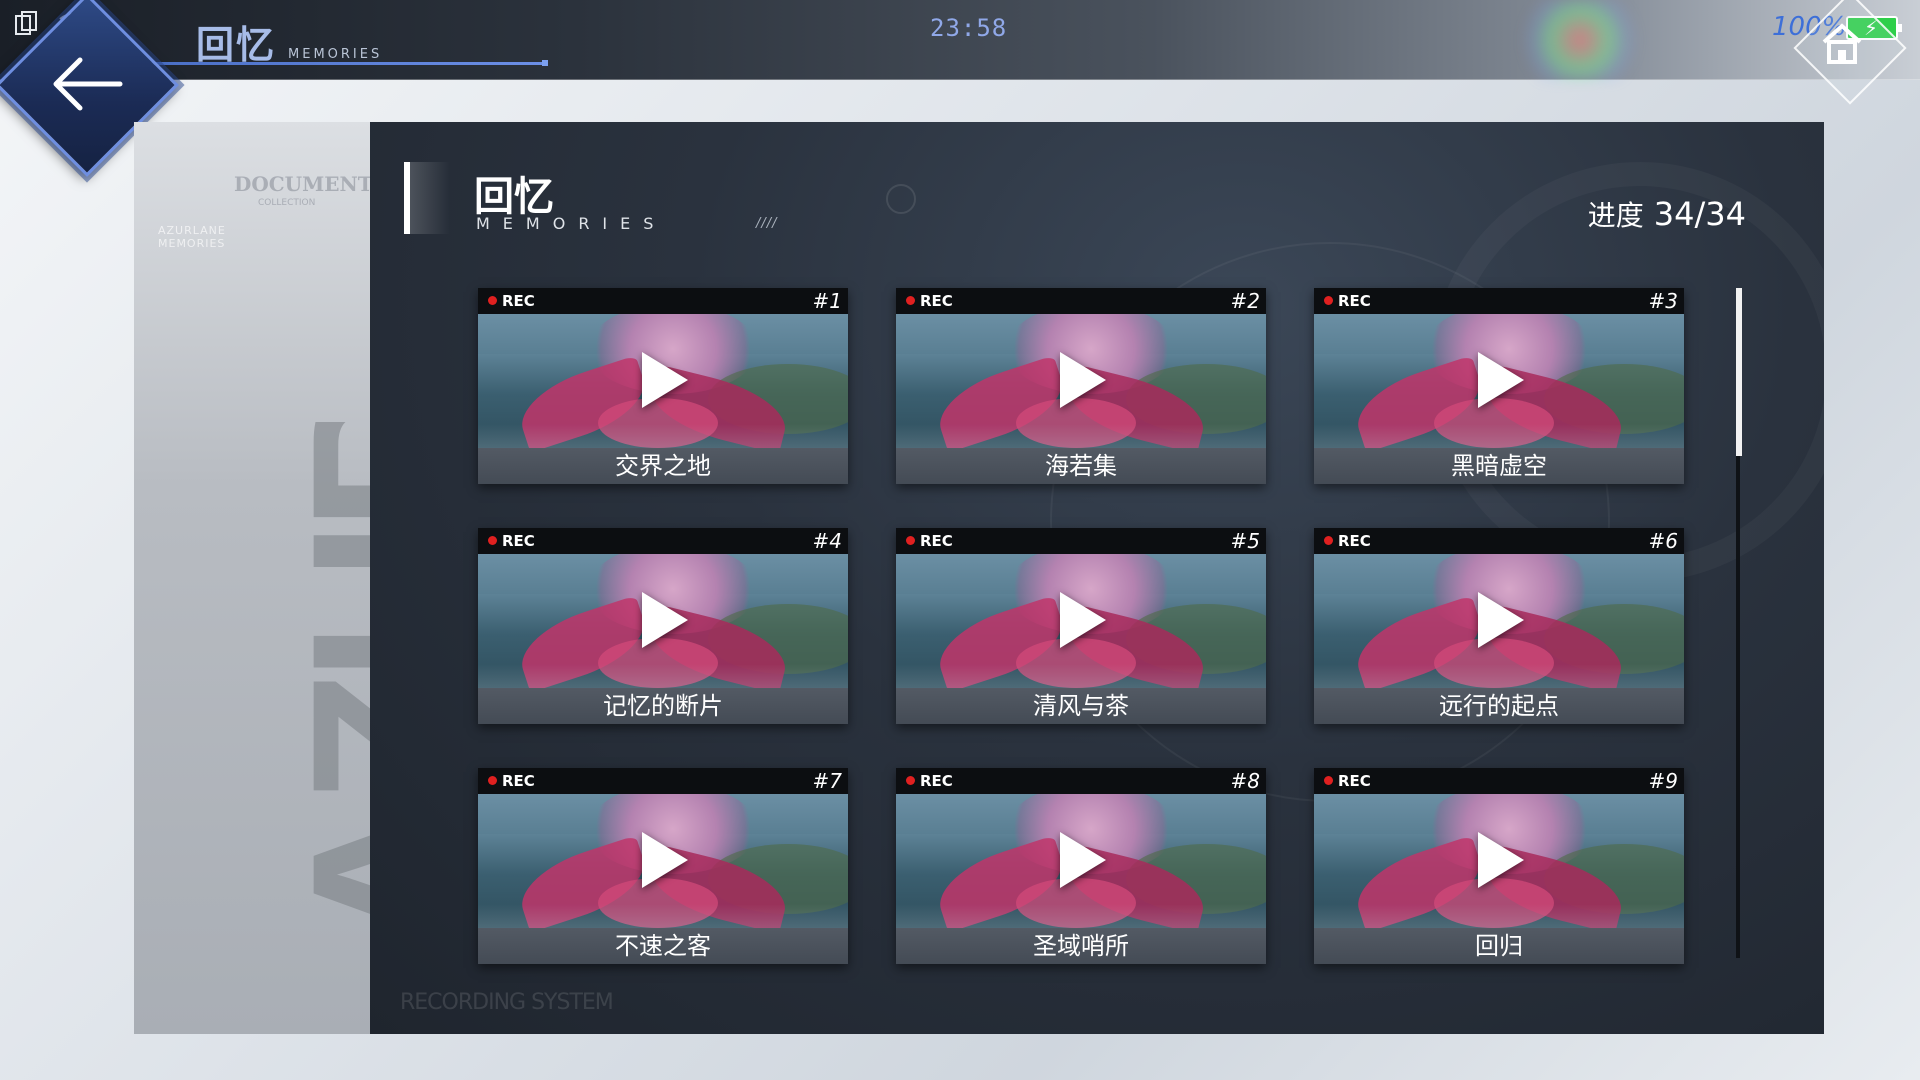 The image size is (1920, 1080). I want to click on card-number: #3, so click(1663, 301).